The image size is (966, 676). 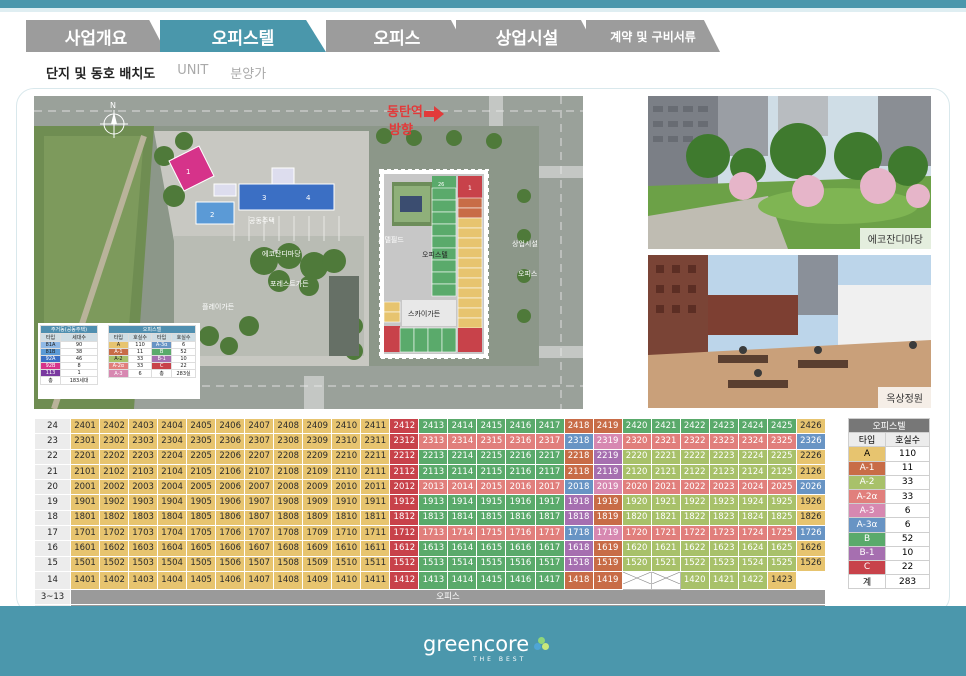 What do you see at coordinates (201, 518) in the screenshot?
I see `unit-cell: 1805` at bounding box center [201, 518].